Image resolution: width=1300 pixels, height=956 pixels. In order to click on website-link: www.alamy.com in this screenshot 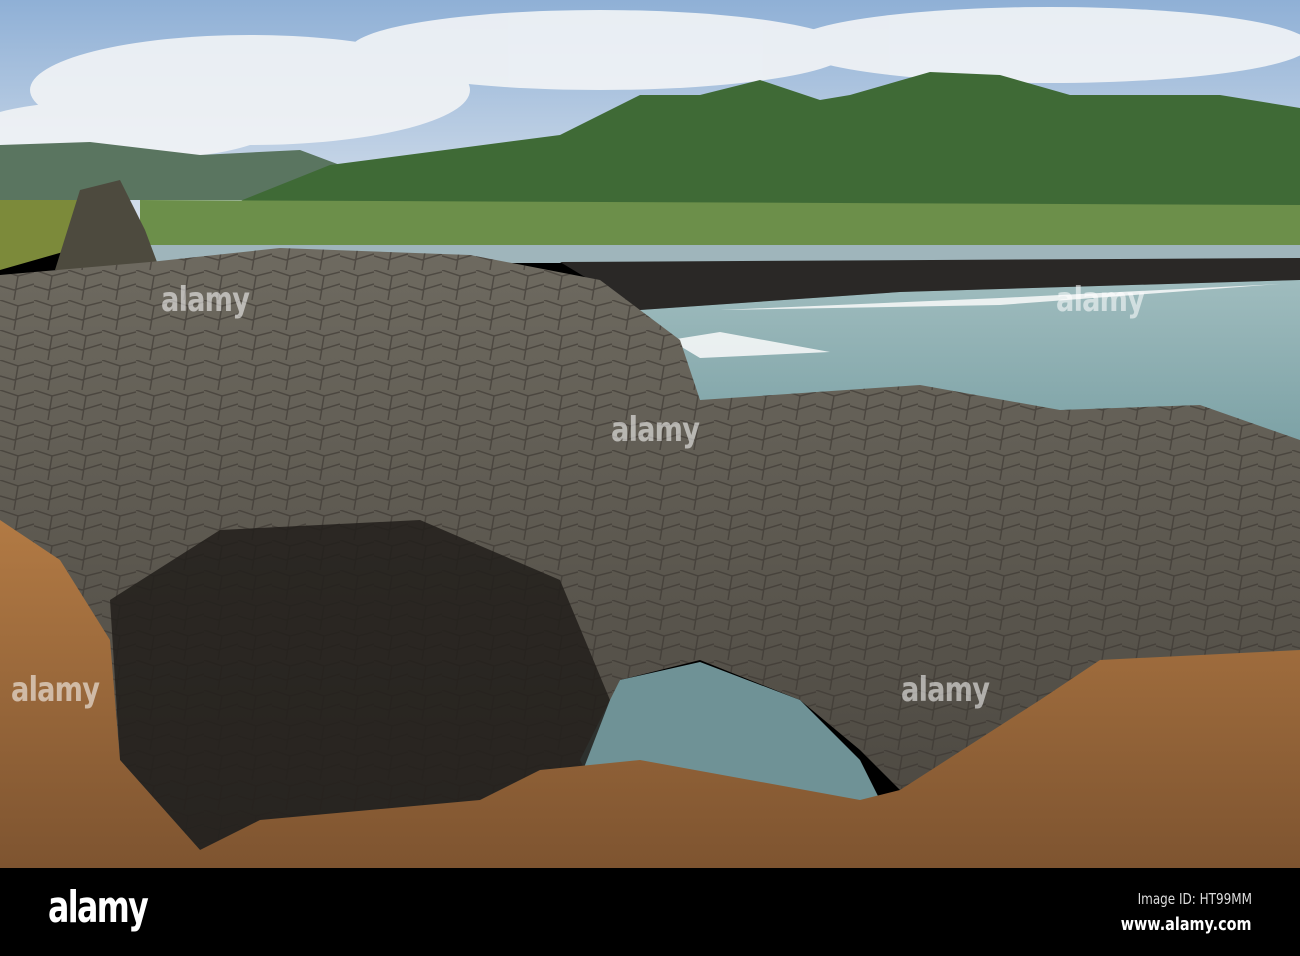, I will do `click(1186, 924)`.